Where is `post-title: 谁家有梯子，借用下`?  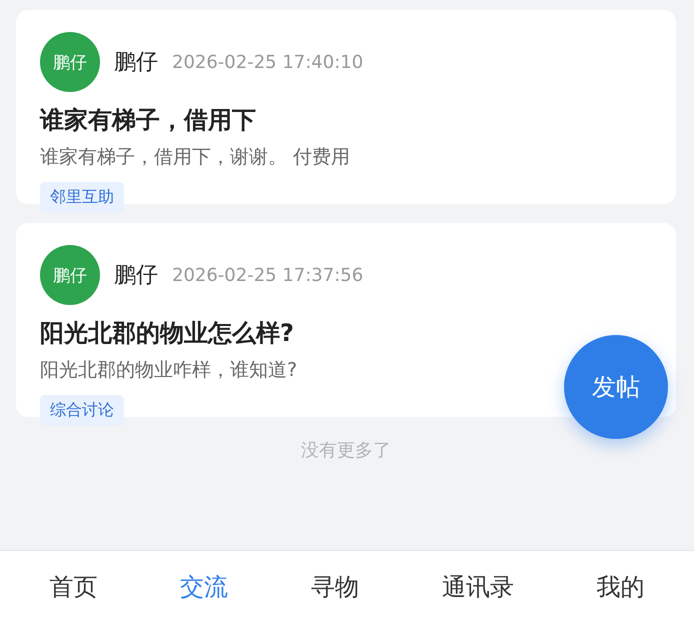
post-title: 谁家有梯子，借用下 is located at coordinates (148, 120).